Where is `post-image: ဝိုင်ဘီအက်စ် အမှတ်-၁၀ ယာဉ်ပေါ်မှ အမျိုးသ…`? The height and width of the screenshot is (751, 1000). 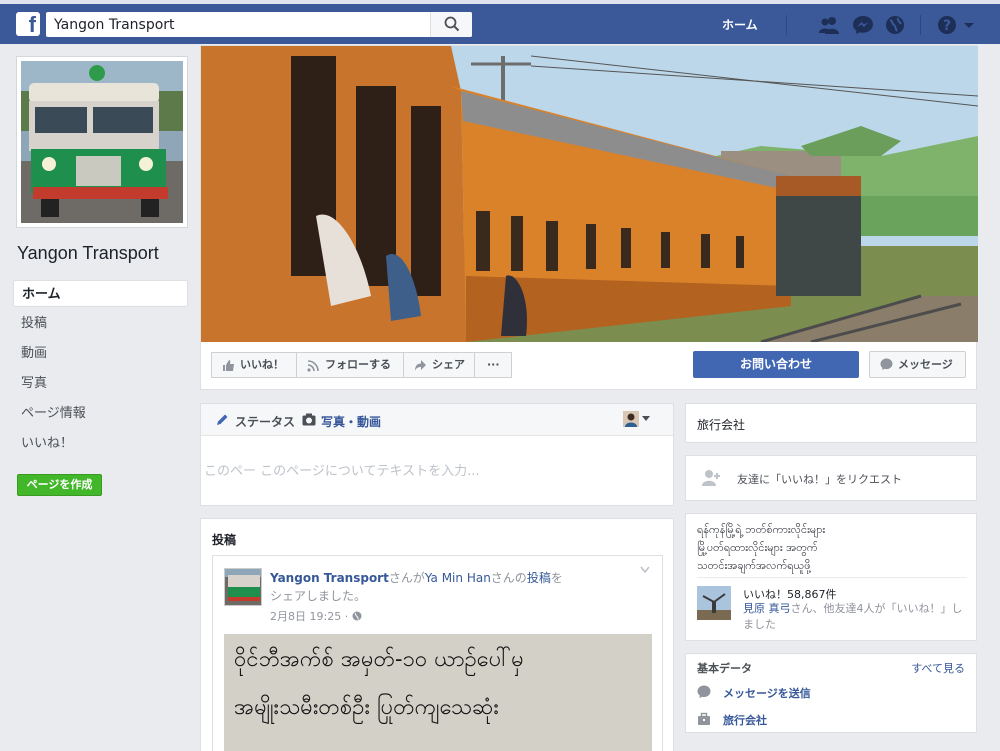
post-image: ဝိုင်ဘီအက်စ် အမှတ်-၁၀ ယာဉ်ပေါ်မှ အမျိုးသ… is located at coordinates (438, 692).